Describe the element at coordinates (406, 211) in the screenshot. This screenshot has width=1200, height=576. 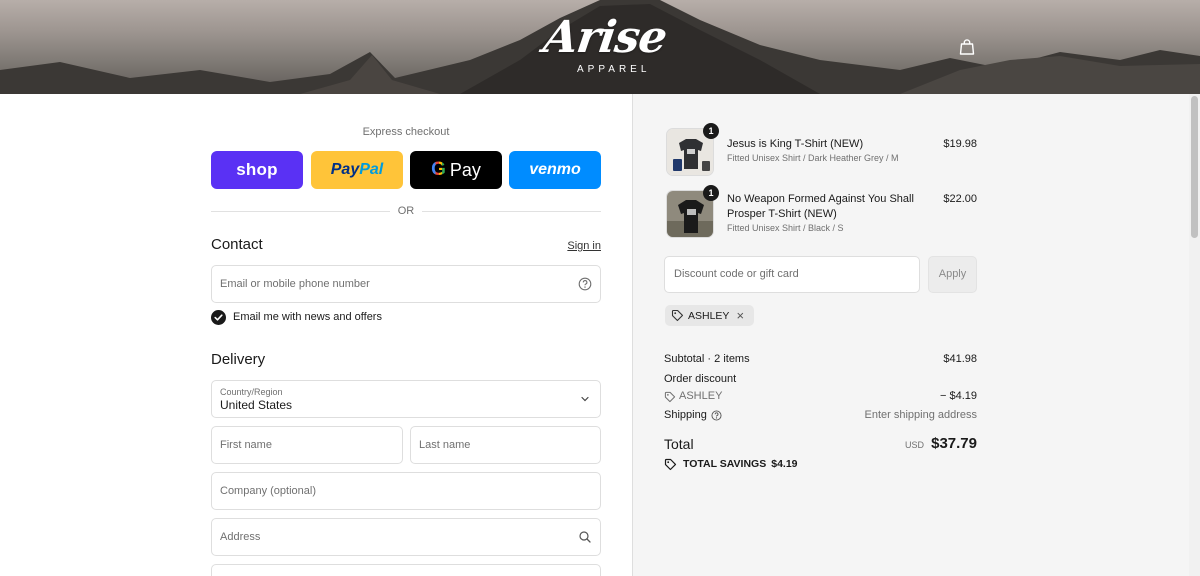
I see `or-label: OR` at that location.